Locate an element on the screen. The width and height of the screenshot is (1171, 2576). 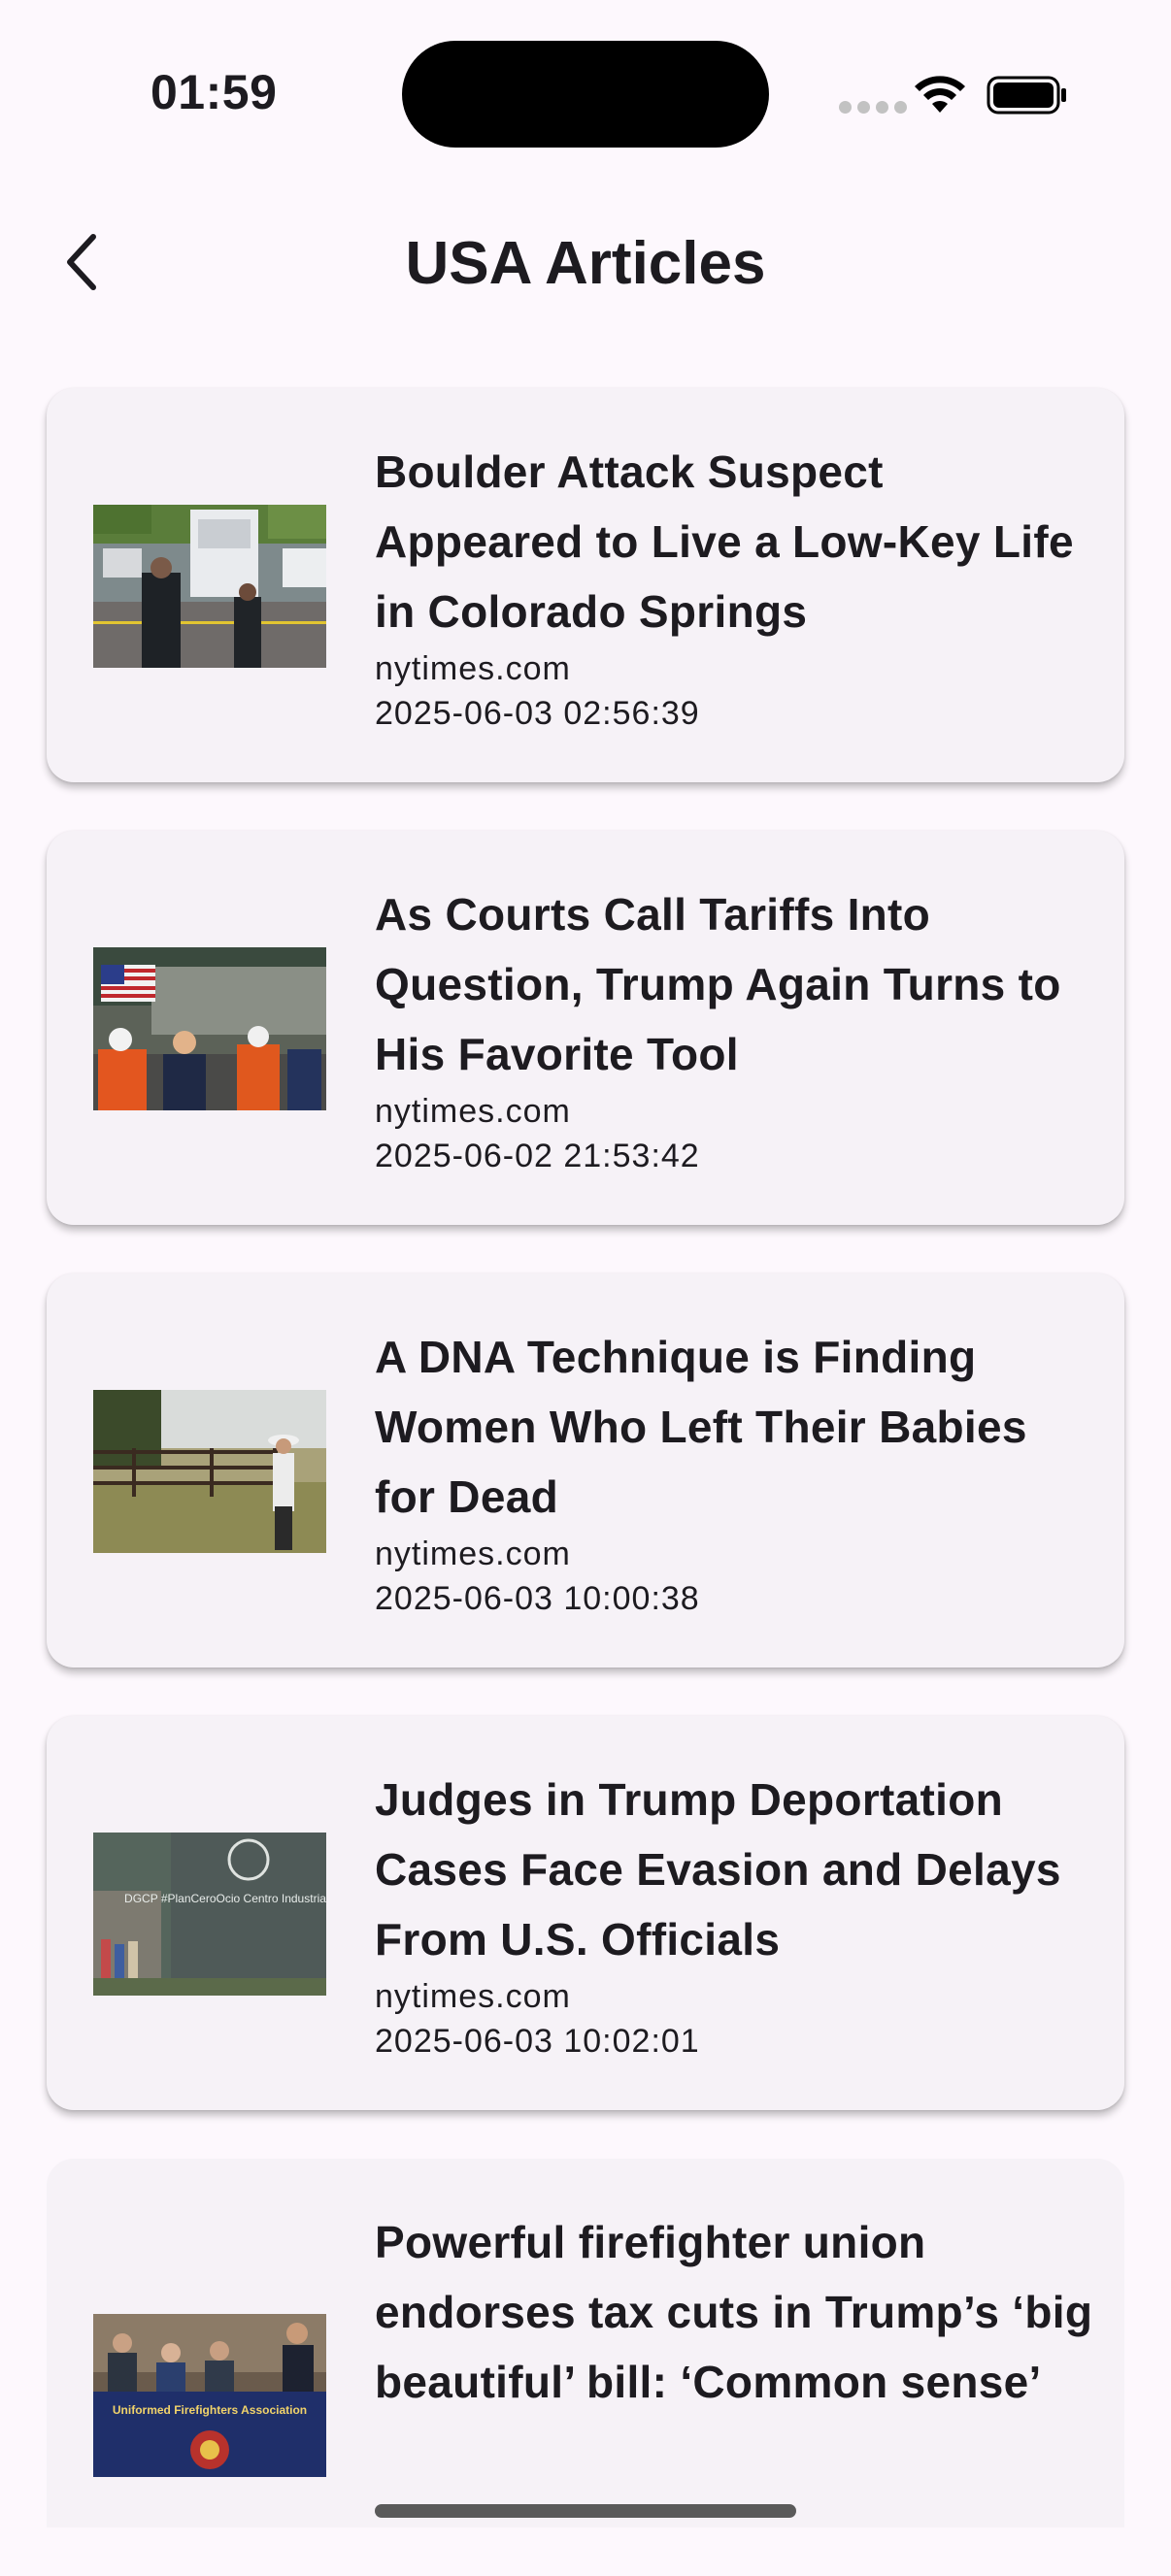
page-title: USA Articles is located at coordinates (585, 263).